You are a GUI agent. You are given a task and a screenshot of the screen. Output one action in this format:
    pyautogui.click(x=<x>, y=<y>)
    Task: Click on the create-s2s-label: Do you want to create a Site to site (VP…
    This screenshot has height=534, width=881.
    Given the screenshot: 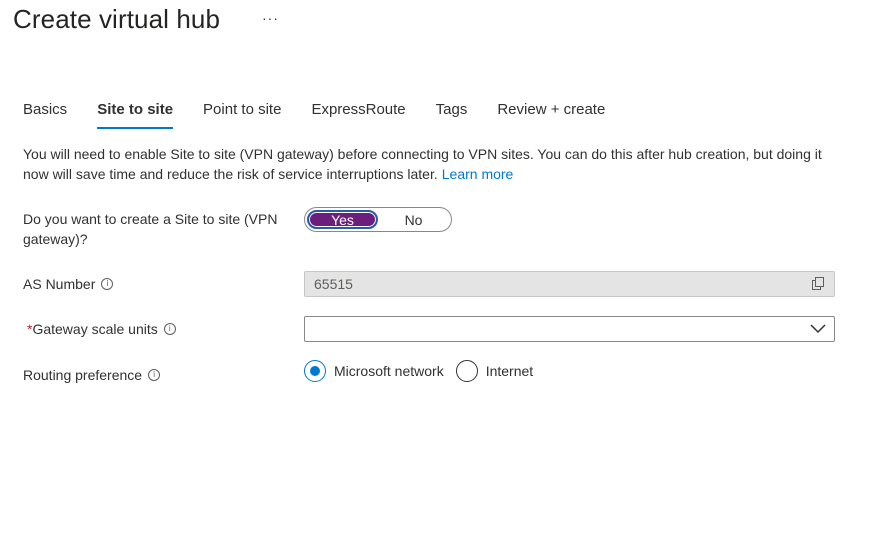 What is the action you would take?
    pyautogui.click(x=150, y=229)
    